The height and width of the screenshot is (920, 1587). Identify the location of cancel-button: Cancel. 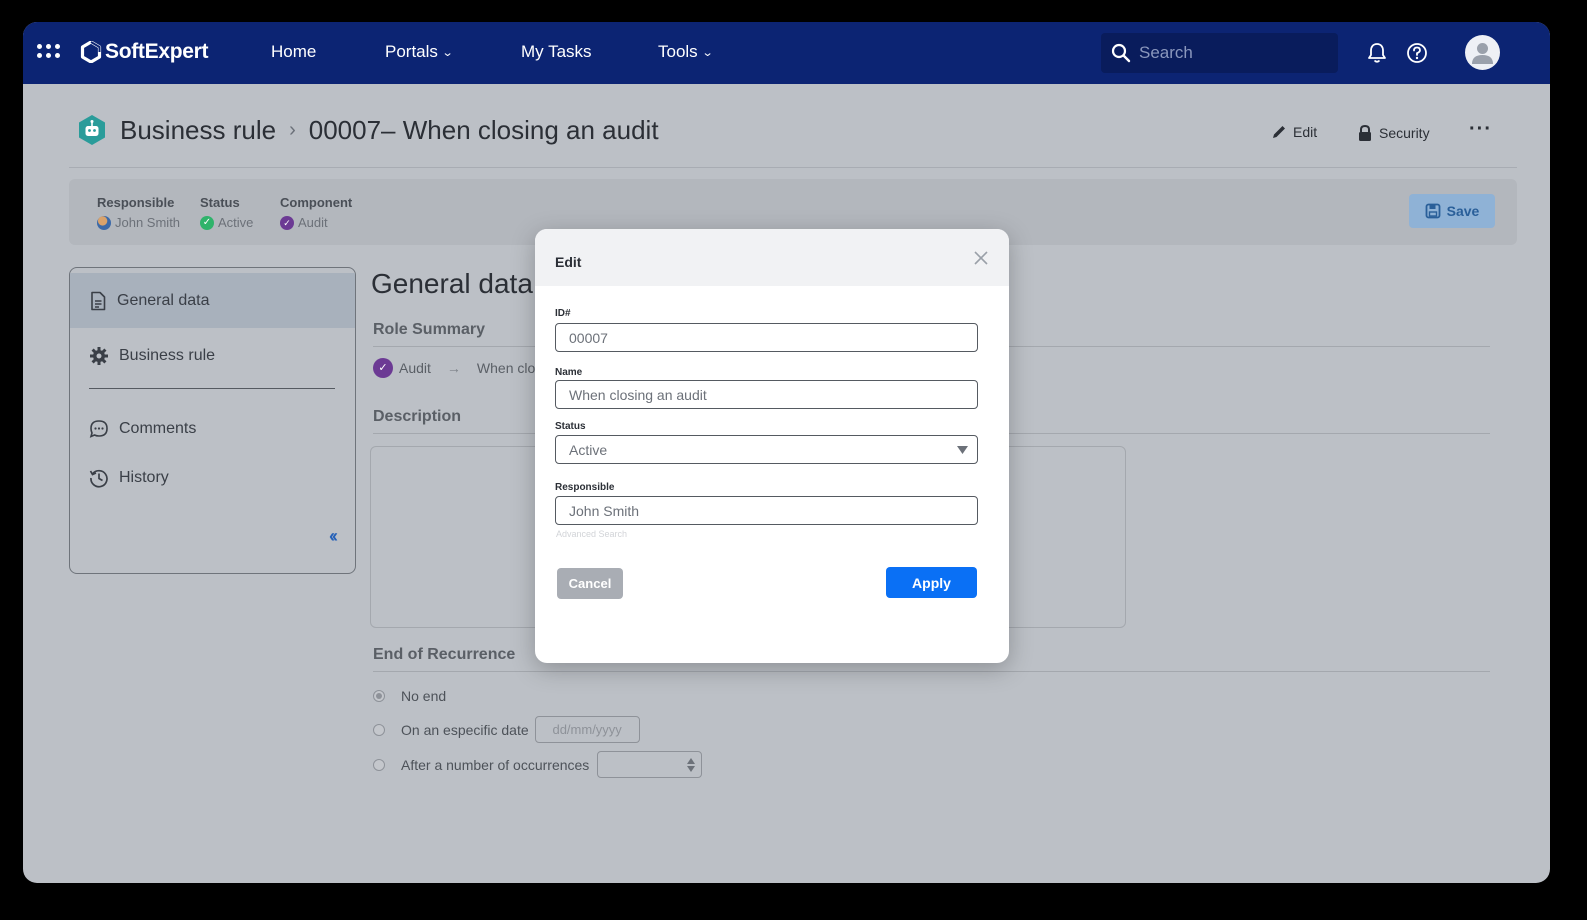
(590, 583).